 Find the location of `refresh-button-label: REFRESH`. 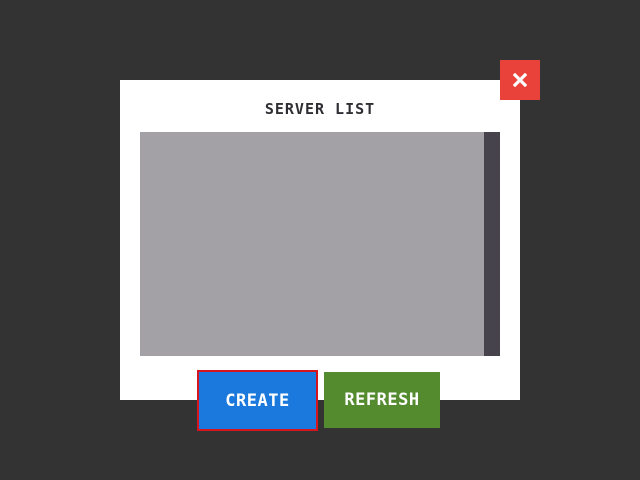

refresh-button-label: REFRESH is located at coordinates (382, 400).